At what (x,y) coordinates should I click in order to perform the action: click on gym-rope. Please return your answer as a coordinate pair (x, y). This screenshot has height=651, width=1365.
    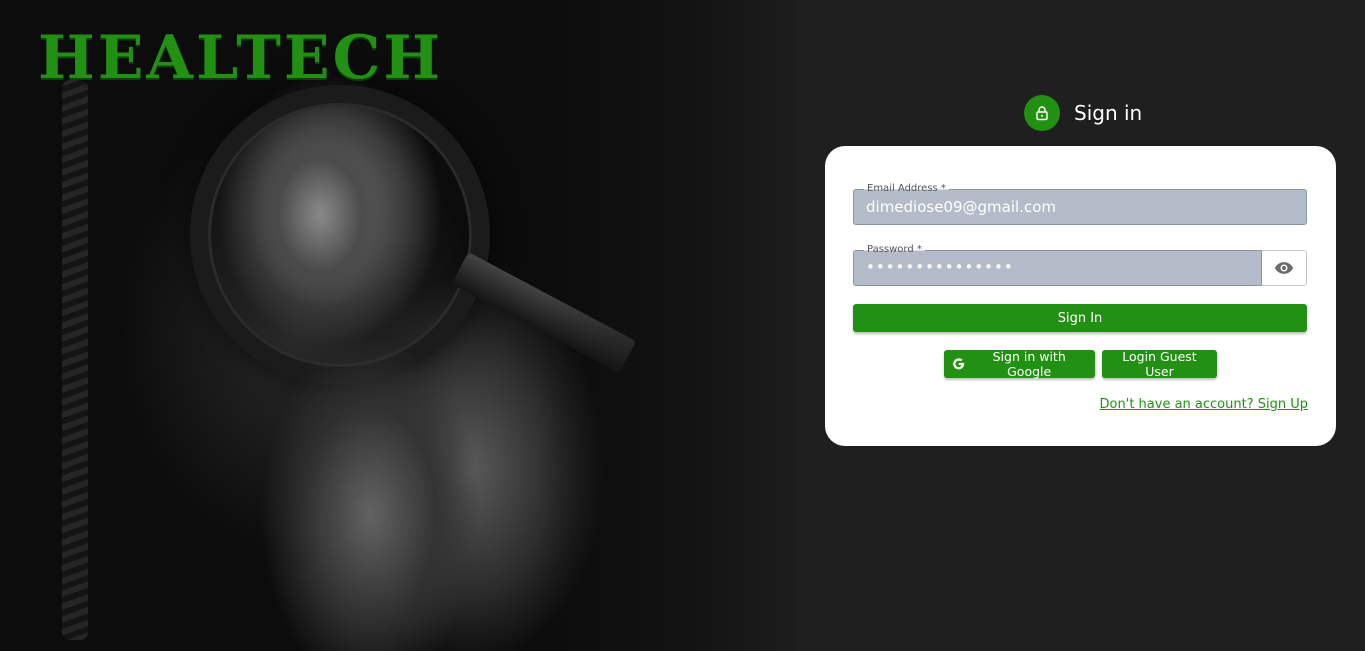
    Looking at the image, I should click on (75, 360).